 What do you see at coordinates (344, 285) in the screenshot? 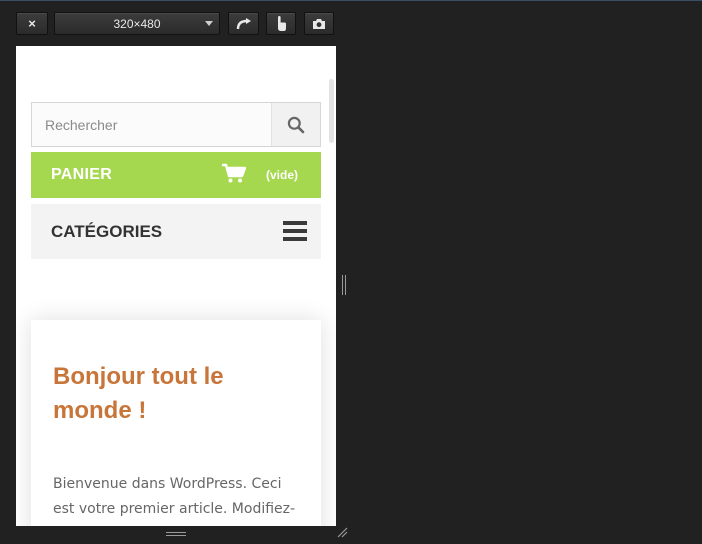
I see `width-resize-handle` at bounding box center [344, 285].